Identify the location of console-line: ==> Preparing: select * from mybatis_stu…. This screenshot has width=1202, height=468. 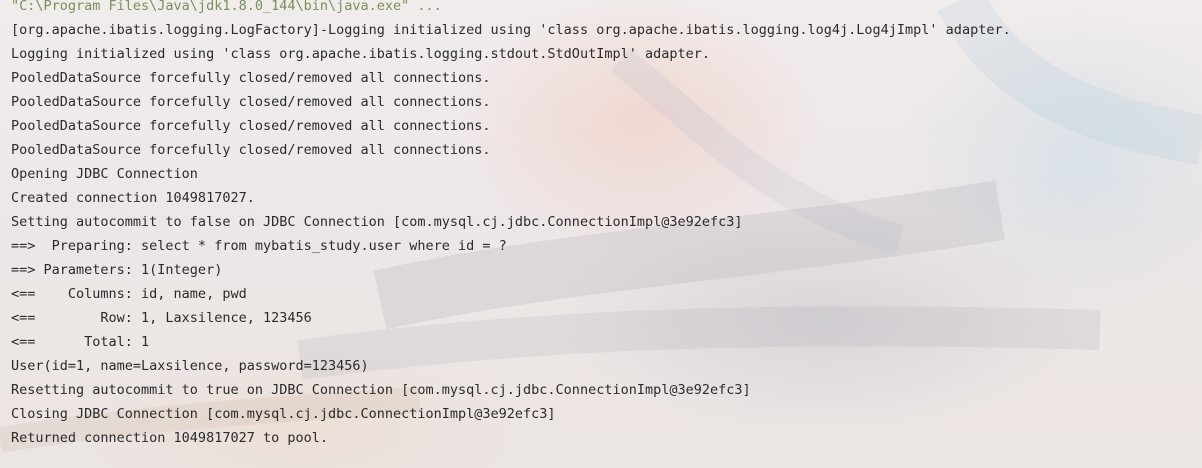
(259, 246).